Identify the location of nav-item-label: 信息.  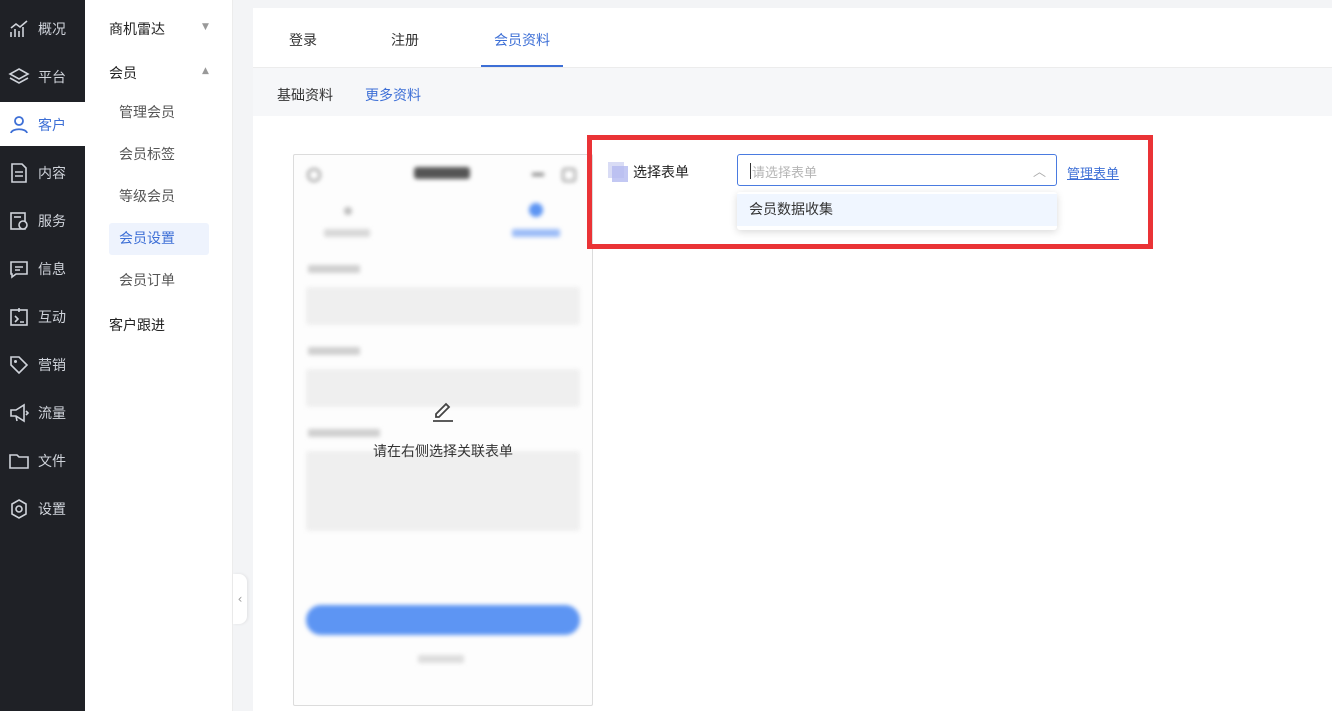
(52, 270).